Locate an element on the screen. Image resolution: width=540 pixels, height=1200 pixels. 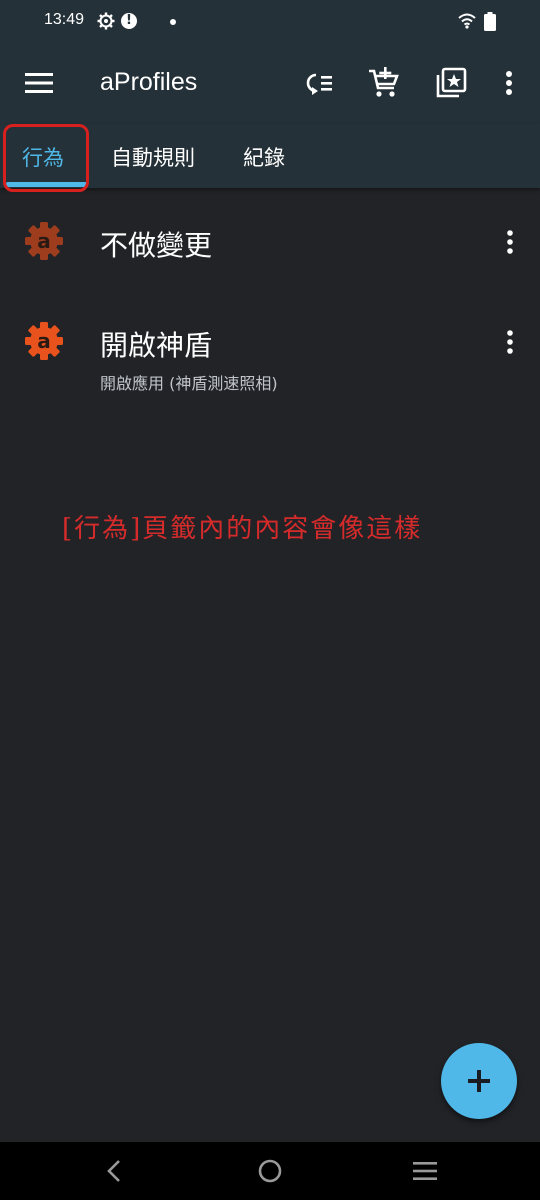
app-bar: aProfiles is located at coordinates (270, 84).